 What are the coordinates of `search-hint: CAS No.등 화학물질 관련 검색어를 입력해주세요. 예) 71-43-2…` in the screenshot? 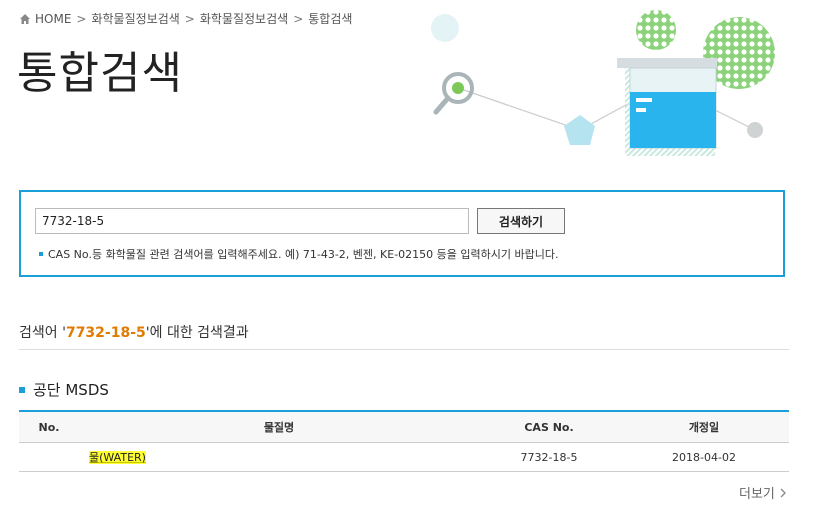 It's located at (298, 254).